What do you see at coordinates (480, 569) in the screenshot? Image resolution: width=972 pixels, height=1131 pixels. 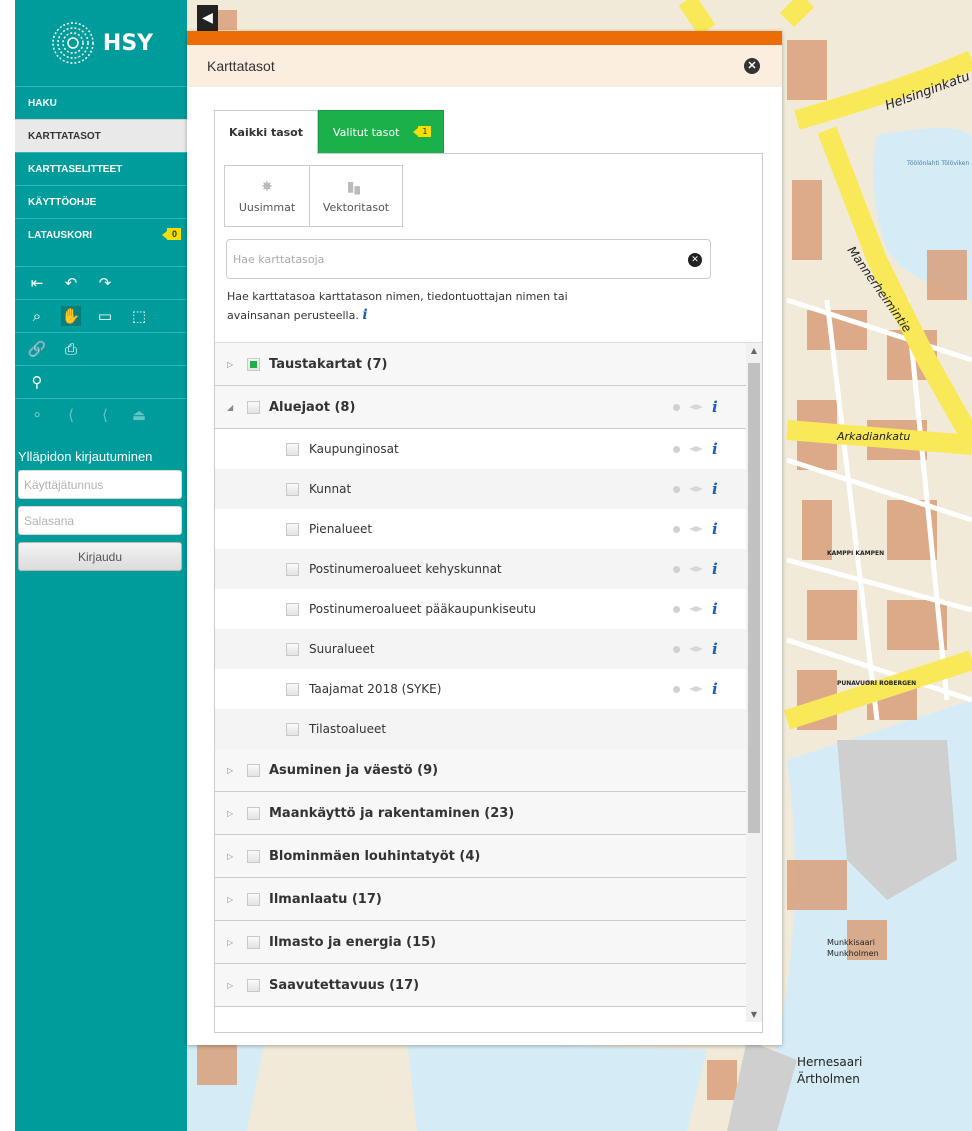 I see `layer-row: Postinumeroalueet kehyskunnat i` at bounding box center [480, 569].